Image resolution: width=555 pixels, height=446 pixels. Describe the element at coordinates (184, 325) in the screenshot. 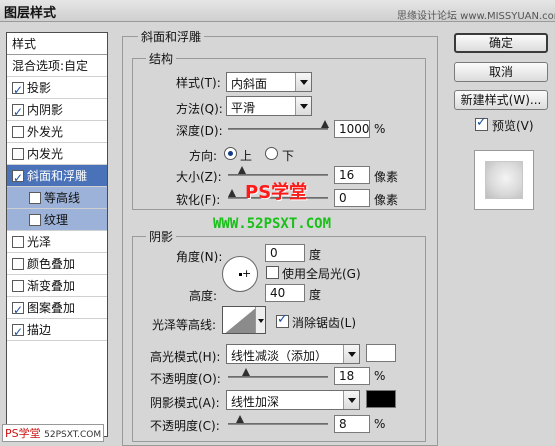

I see `gloss-contour-label: 光泽等高线:` at that location.